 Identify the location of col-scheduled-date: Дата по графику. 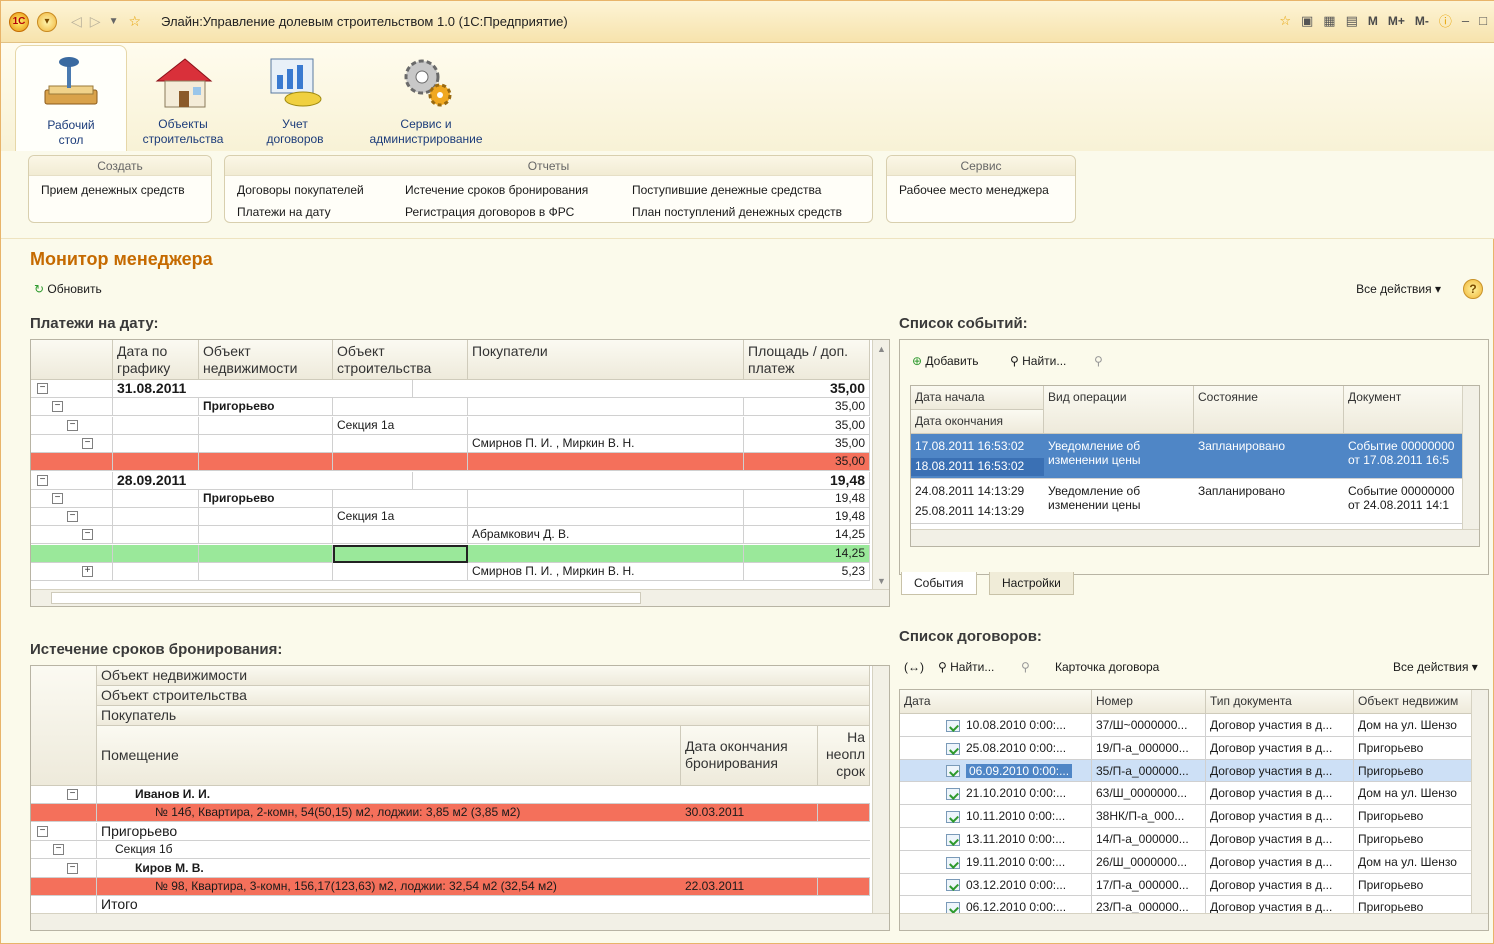
(156, 360).